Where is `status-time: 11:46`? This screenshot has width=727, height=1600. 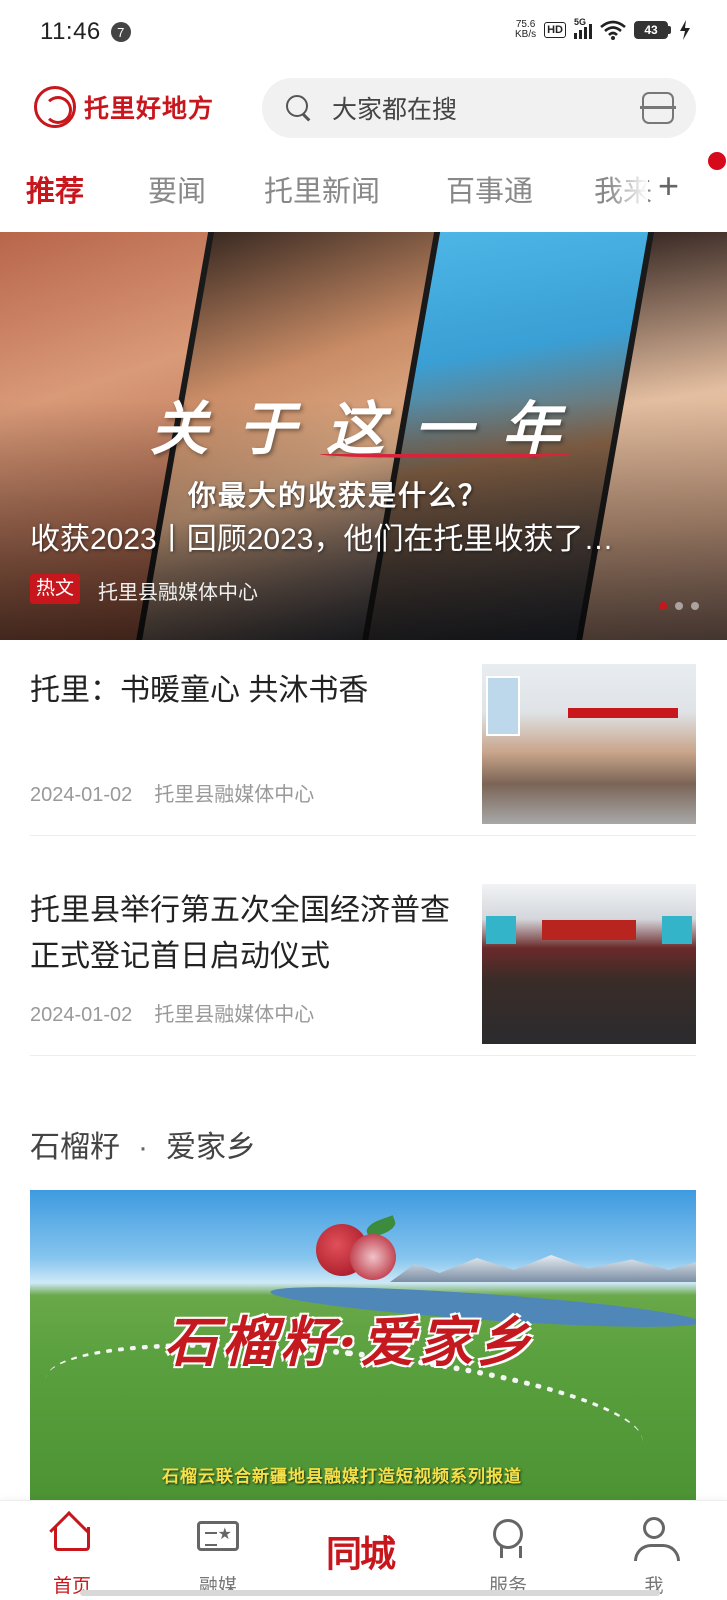
status-time: 11:46 is located at coordinates (70, 31).